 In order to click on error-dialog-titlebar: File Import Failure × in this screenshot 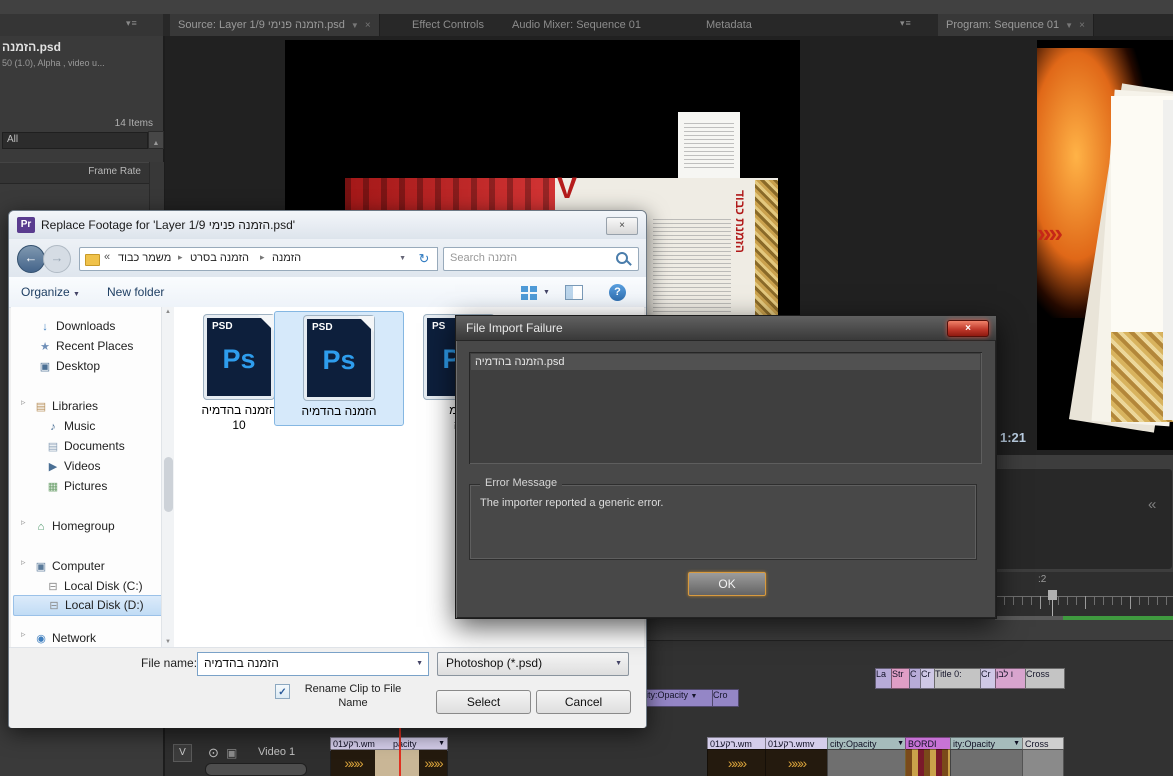, I will do `click(726, 328)`.